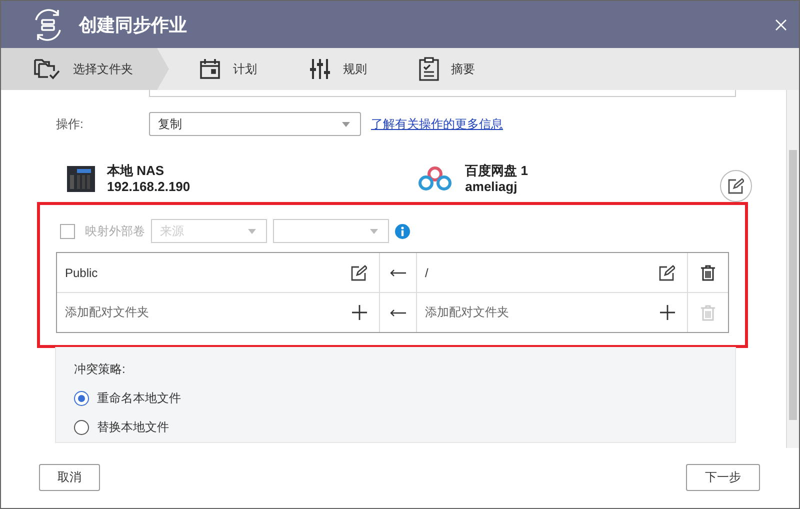  I want to click on nas-device-icon, so click(81, 179).